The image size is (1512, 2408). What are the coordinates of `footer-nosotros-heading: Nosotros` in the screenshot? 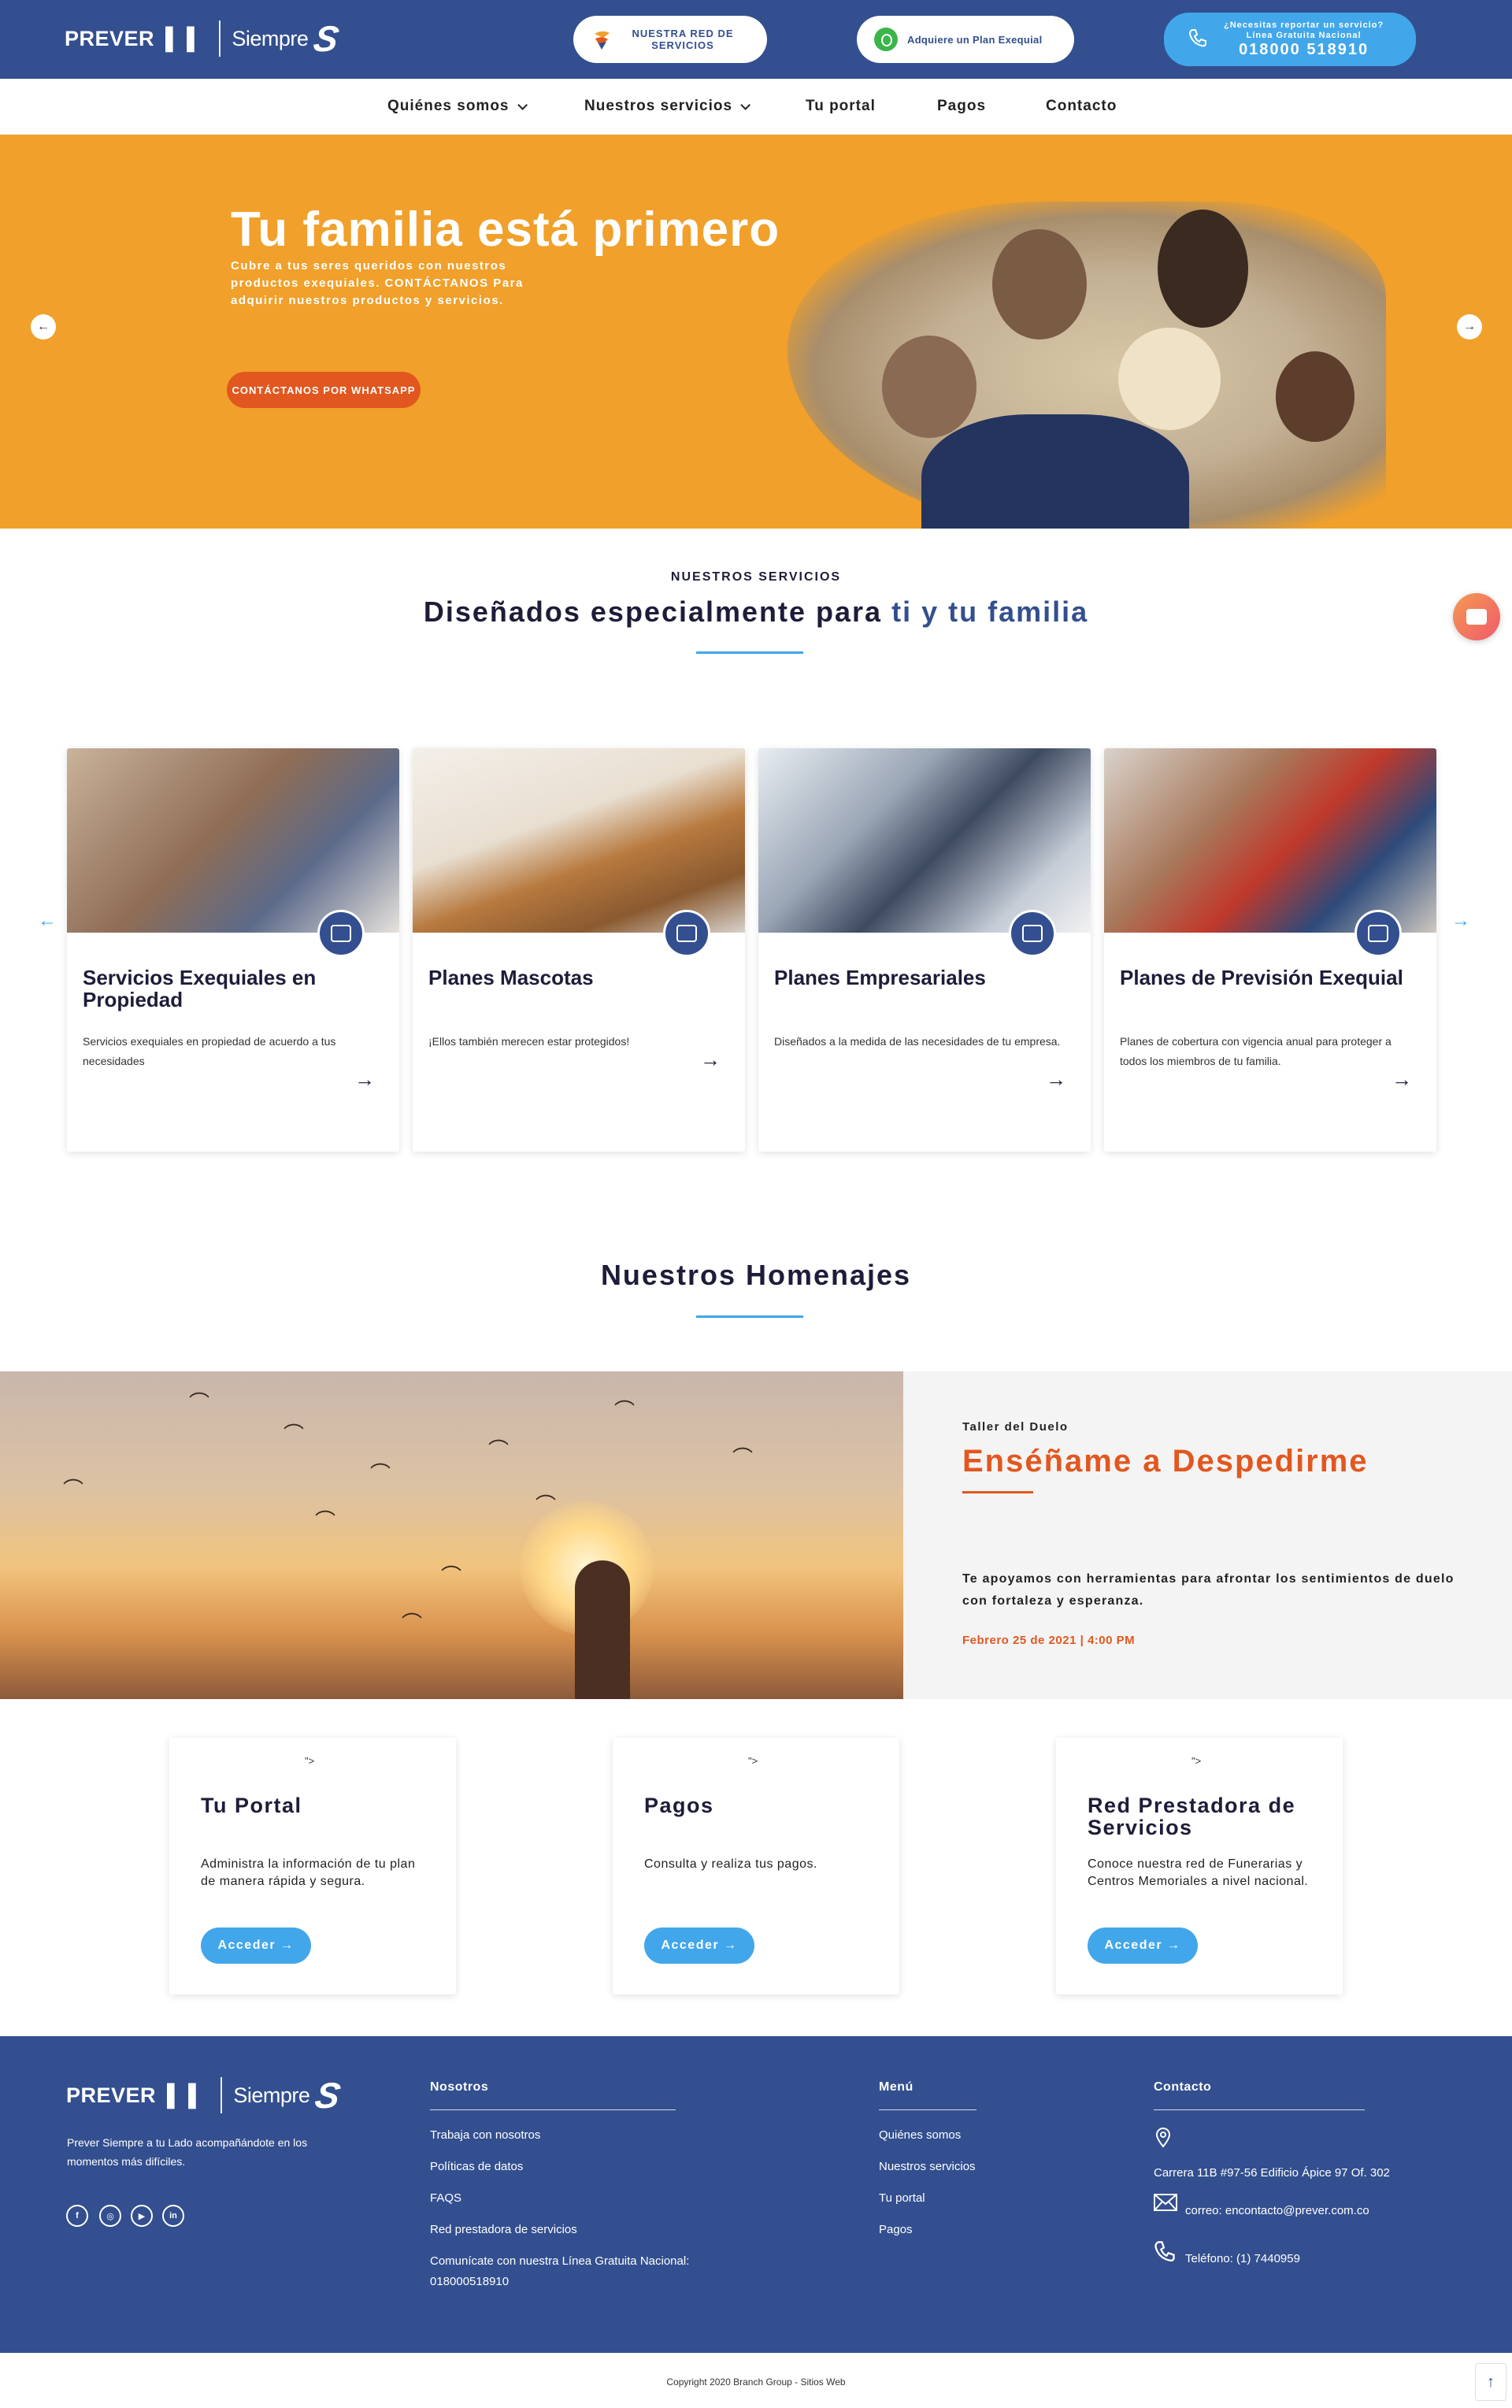 It's located at (459, 2087).